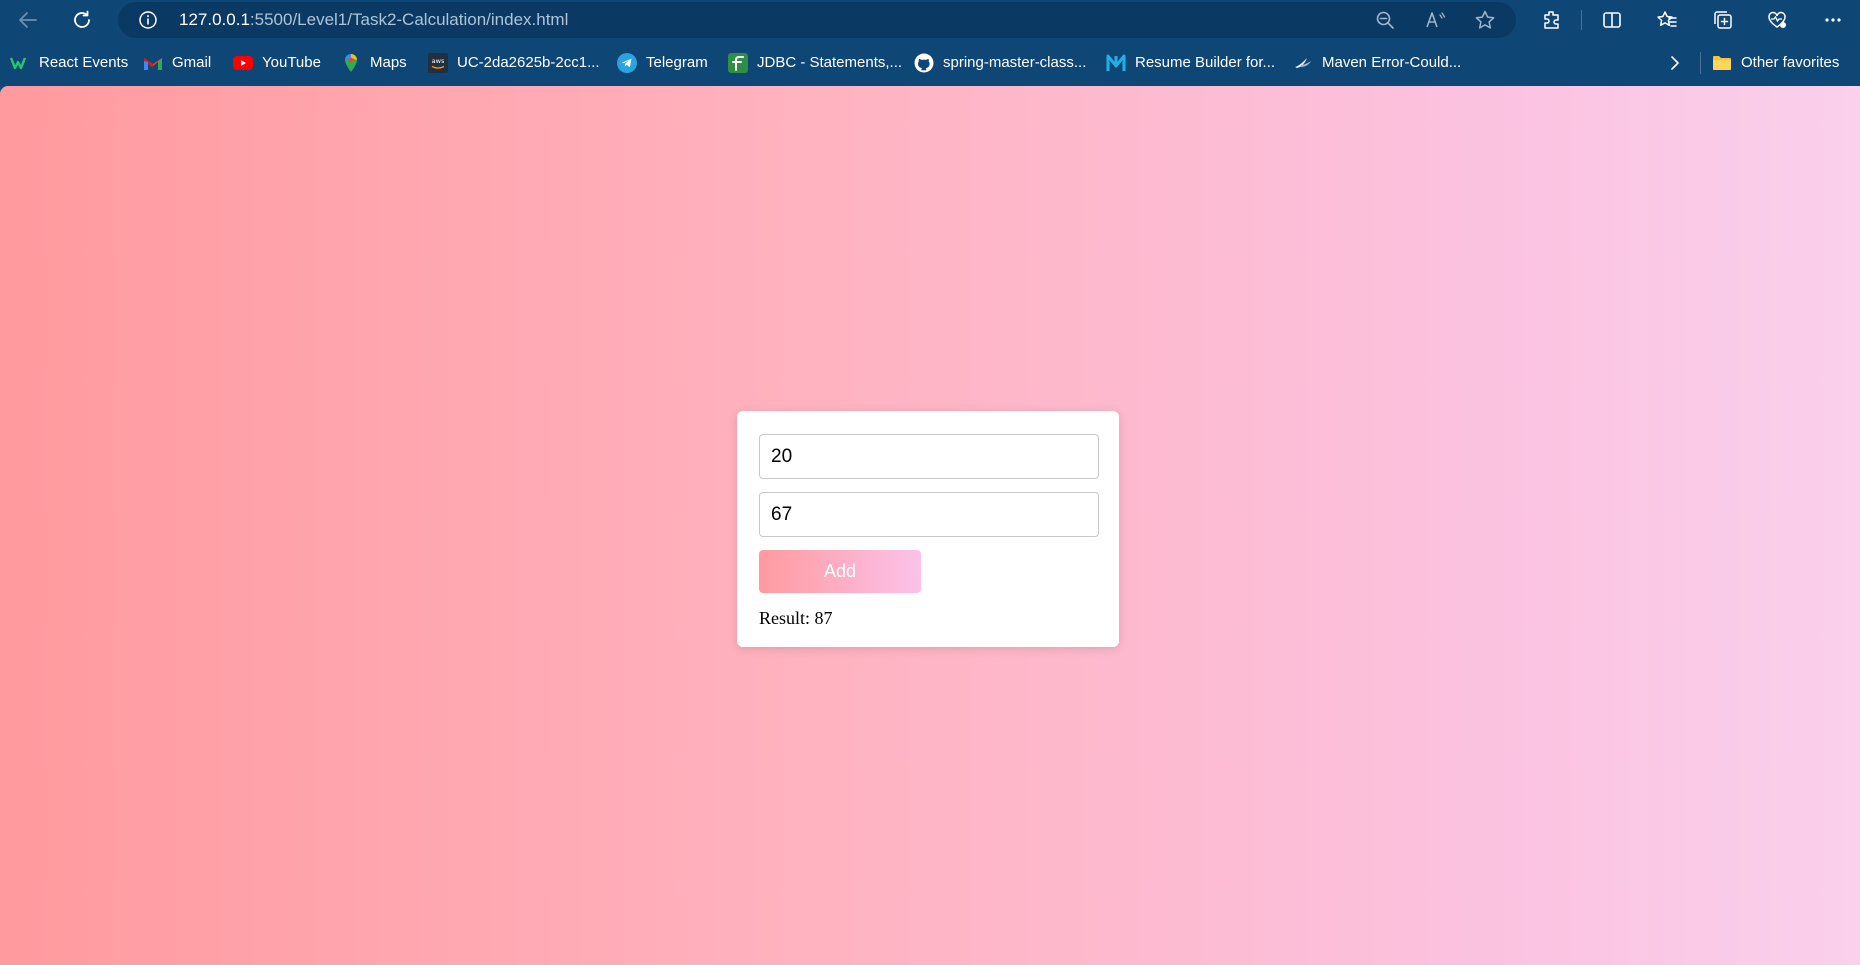 The image size is (1860, 965). Describe the element at coordinates (192, 62) in the screenshot. I see `bookmark-label: Gmail` at that location.